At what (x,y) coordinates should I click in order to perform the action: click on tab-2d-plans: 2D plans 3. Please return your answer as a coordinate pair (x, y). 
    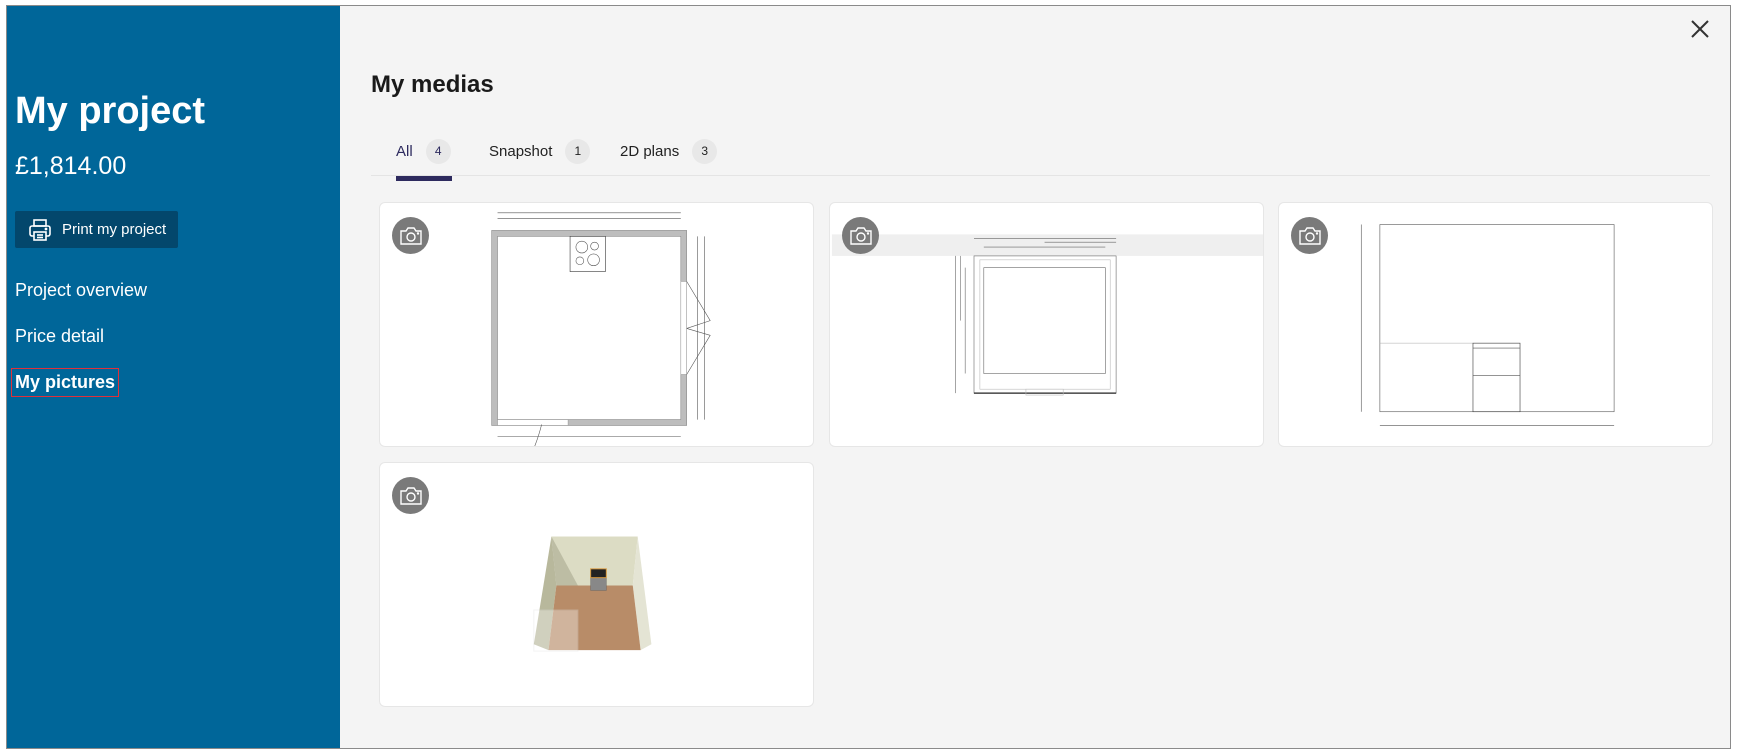
    Looking at the image, I should click on (669, 151).